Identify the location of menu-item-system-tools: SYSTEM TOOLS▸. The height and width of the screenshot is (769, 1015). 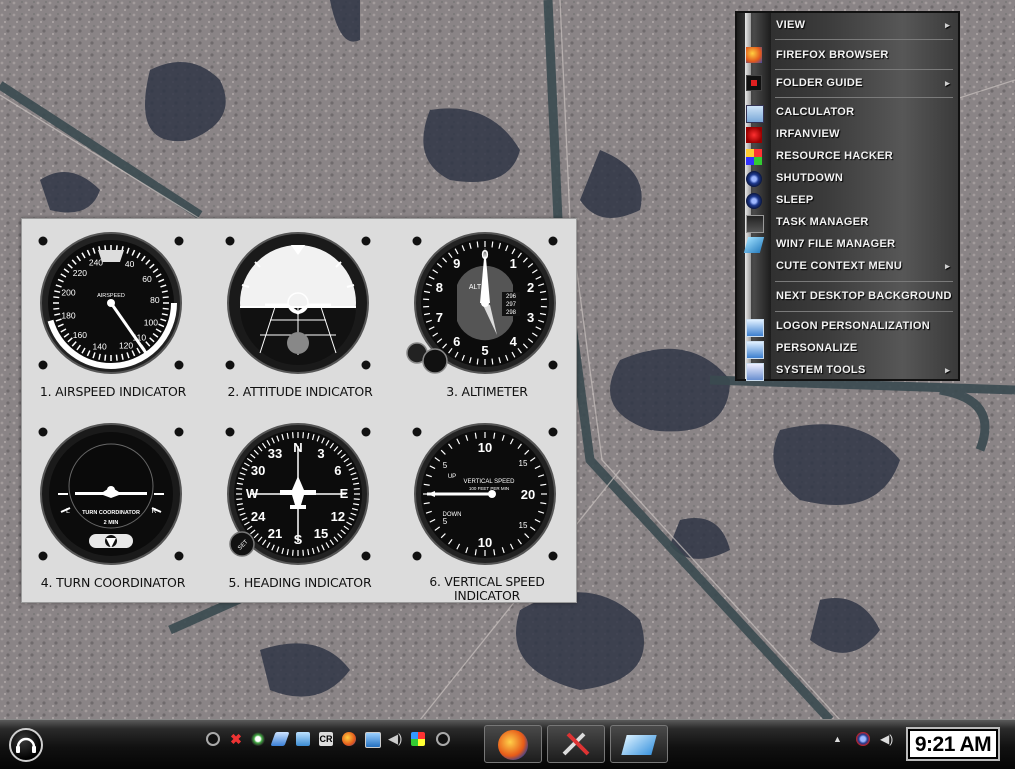
(864, 370).